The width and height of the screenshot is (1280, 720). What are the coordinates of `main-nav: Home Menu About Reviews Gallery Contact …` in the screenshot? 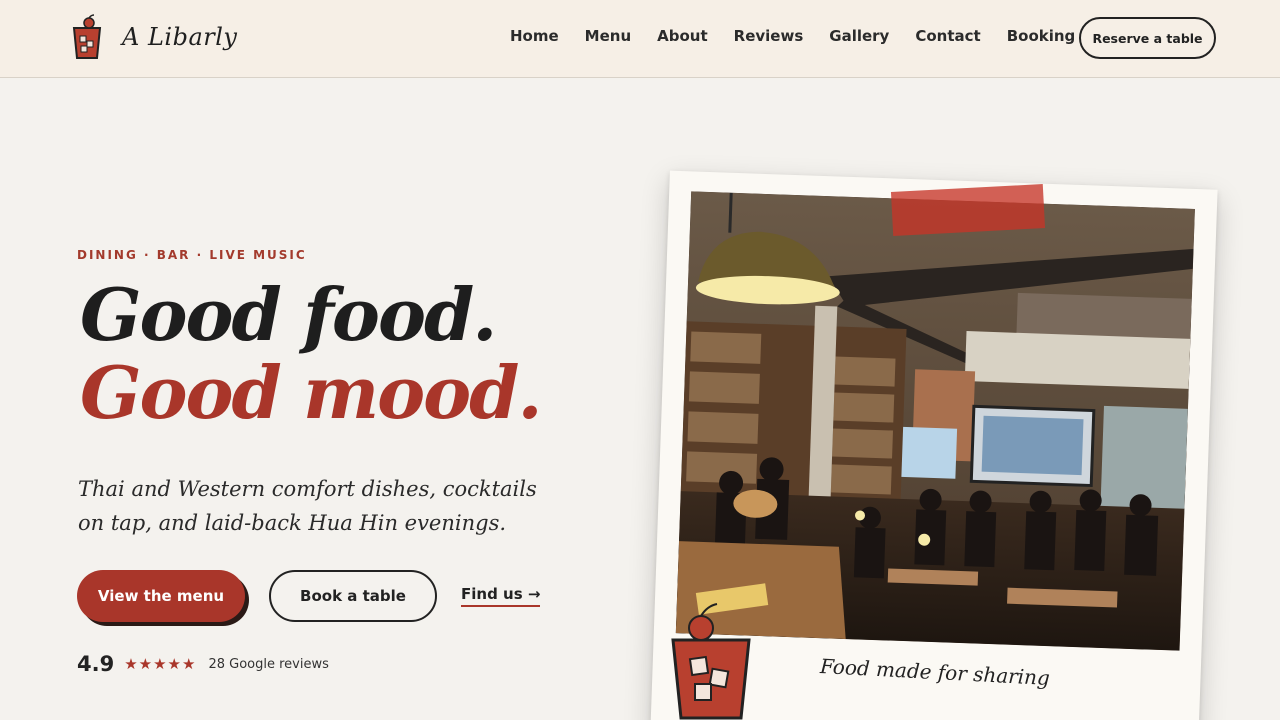 It's located at (805, 36).